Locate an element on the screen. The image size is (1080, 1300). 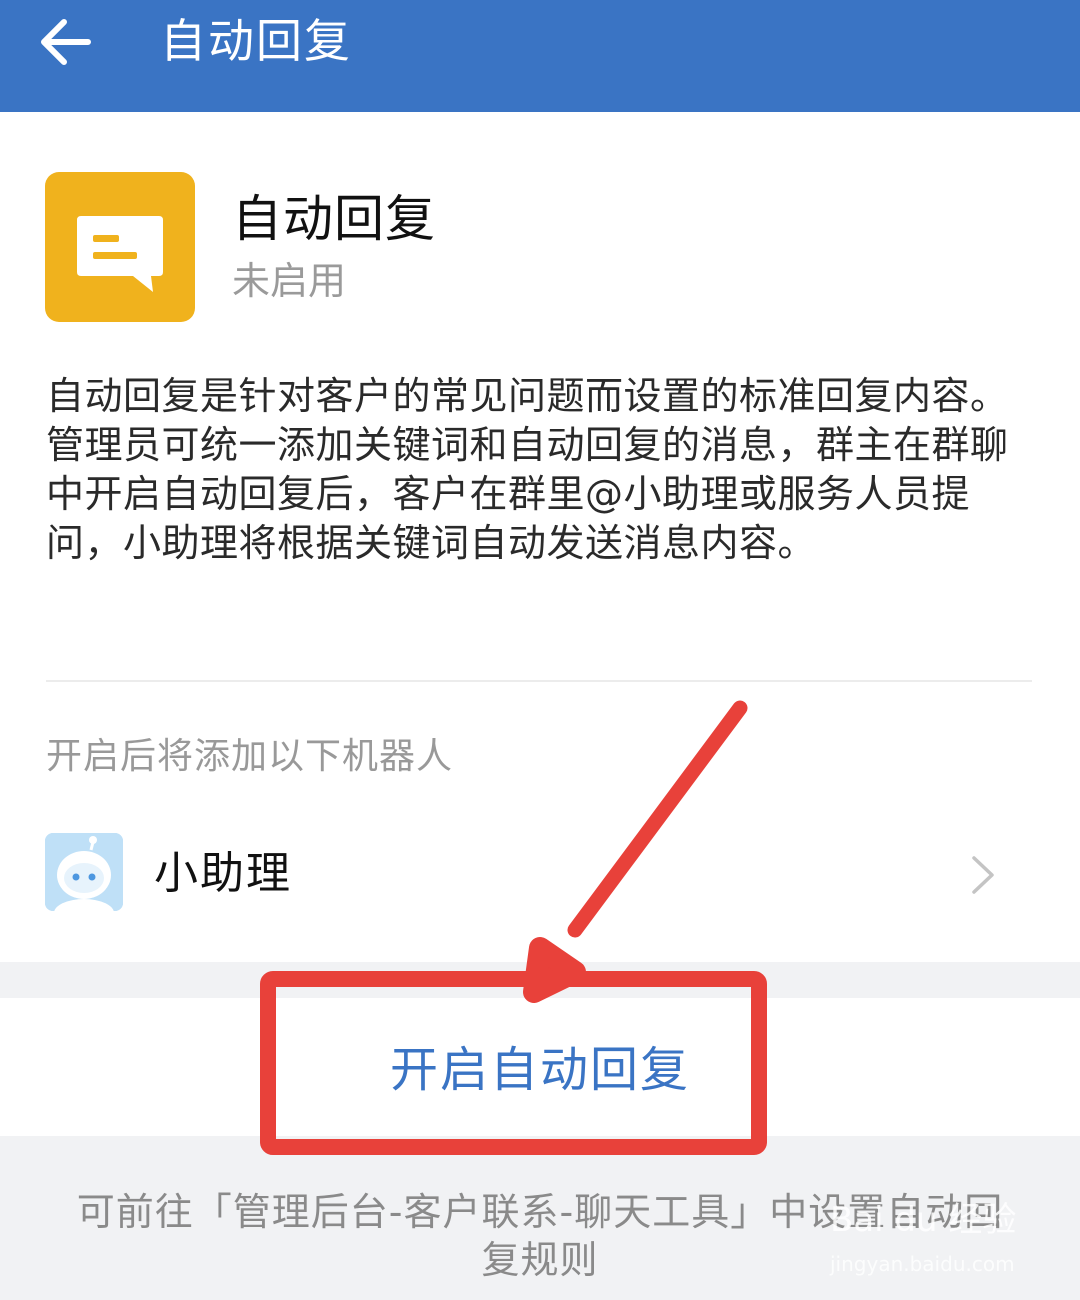
robot-icon is located at coordinates (84, 872).